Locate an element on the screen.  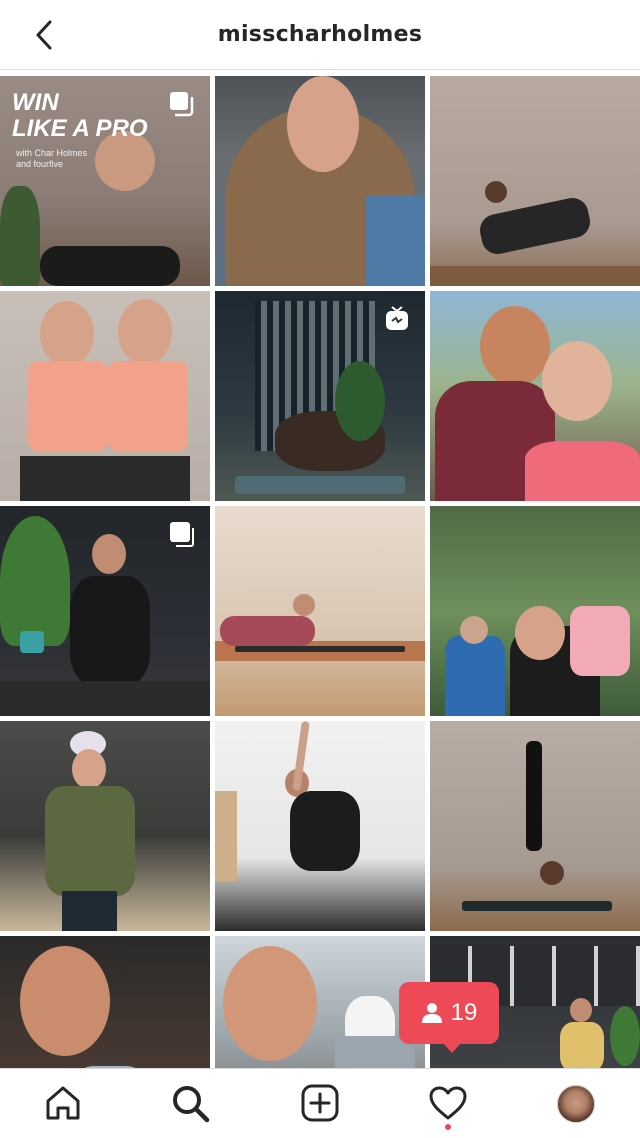
tab-search is located at coordinates (190, 1103).